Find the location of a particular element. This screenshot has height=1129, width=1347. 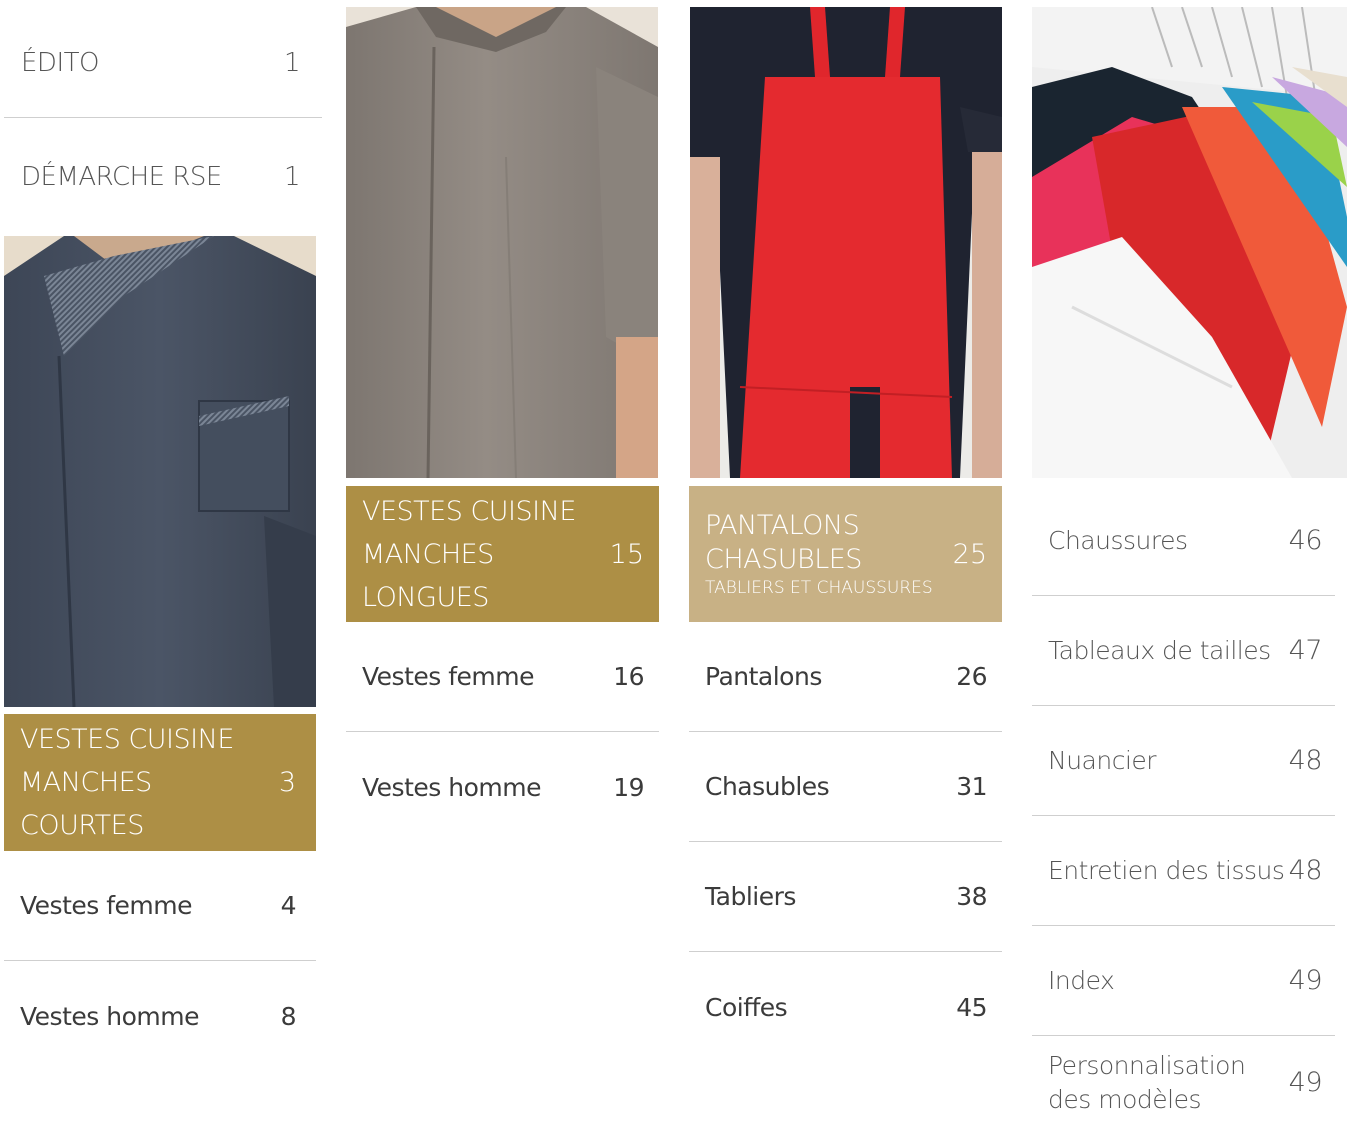

toc-item-vestes-femme: Vestes femme 16 is located at coordinates (502, 677).